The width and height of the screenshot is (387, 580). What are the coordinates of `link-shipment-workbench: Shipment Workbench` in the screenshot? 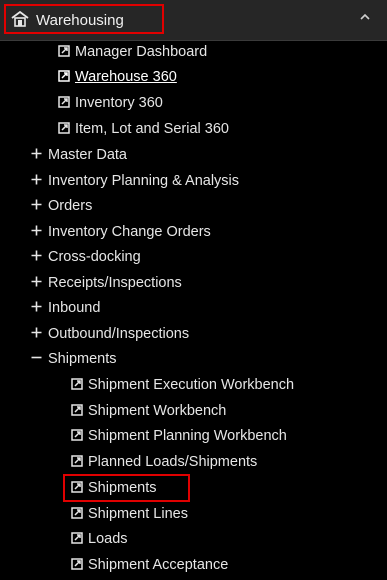 It's located at (148, 411).